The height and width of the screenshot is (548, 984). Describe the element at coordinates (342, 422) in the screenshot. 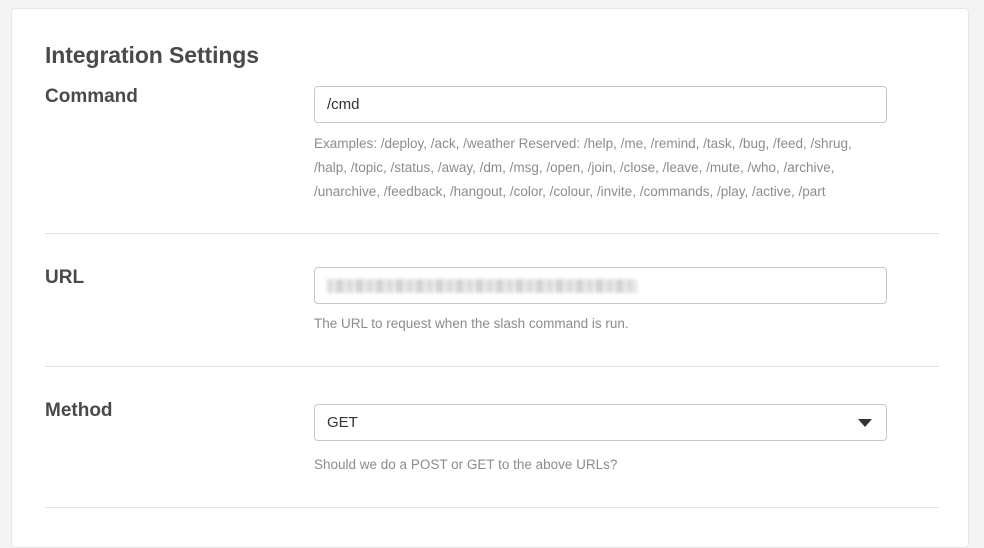

I see `method-select-value: GET` at that location.